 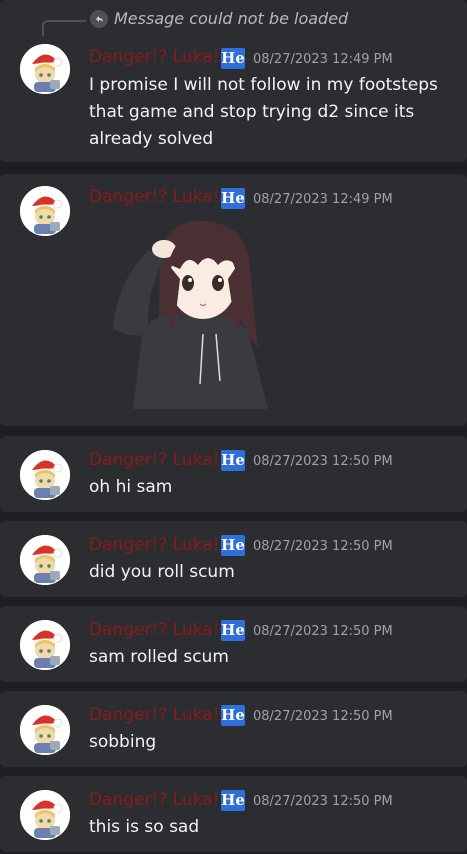 I want to click on message-text: sobbing, so click(x=123, y=742).